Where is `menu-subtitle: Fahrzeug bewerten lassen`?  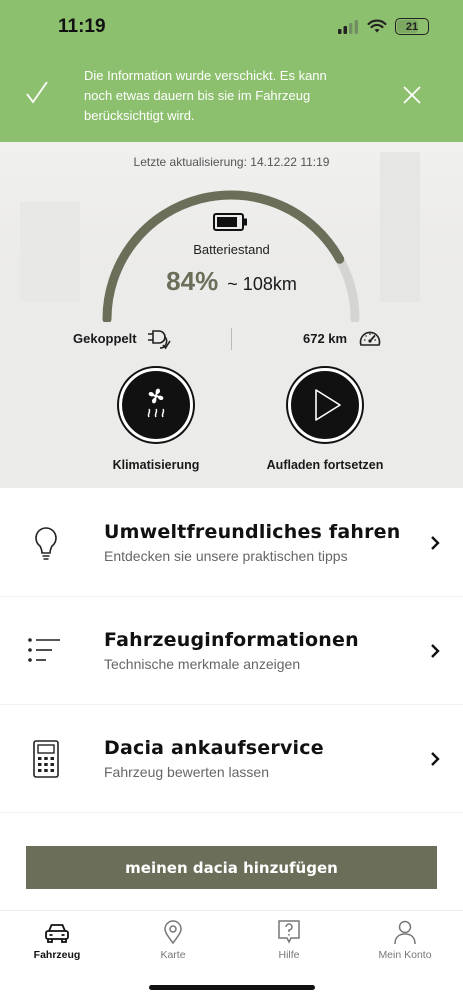 menu-subtitle: Fahrzeug bewerten lassen is located at coordinates (186, 772).